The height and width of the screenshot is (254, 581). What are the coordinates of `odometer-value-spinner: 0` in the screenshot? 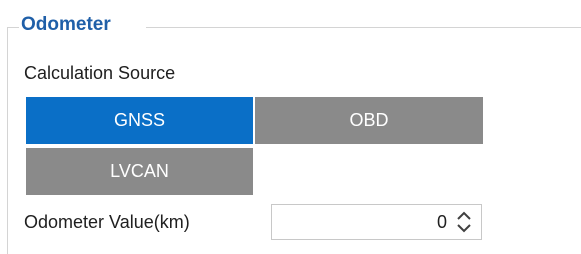 It's located at (376, 222).